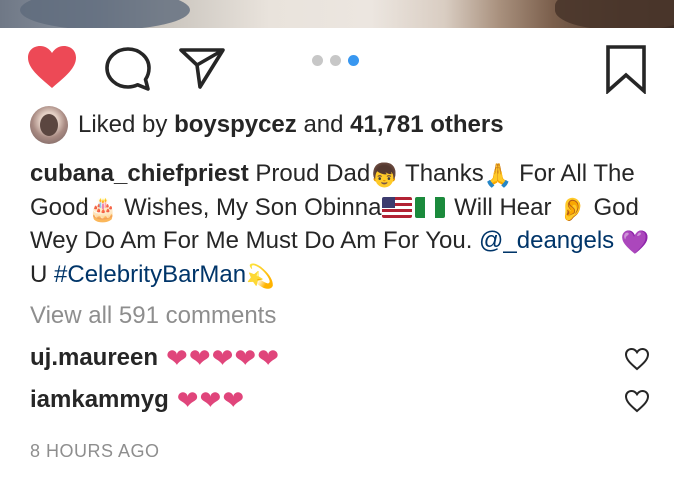  Describe the element at coordinates (150, 274) in the screenshot. I see `hashtag-link: #CelebrityBarMan` at that location.